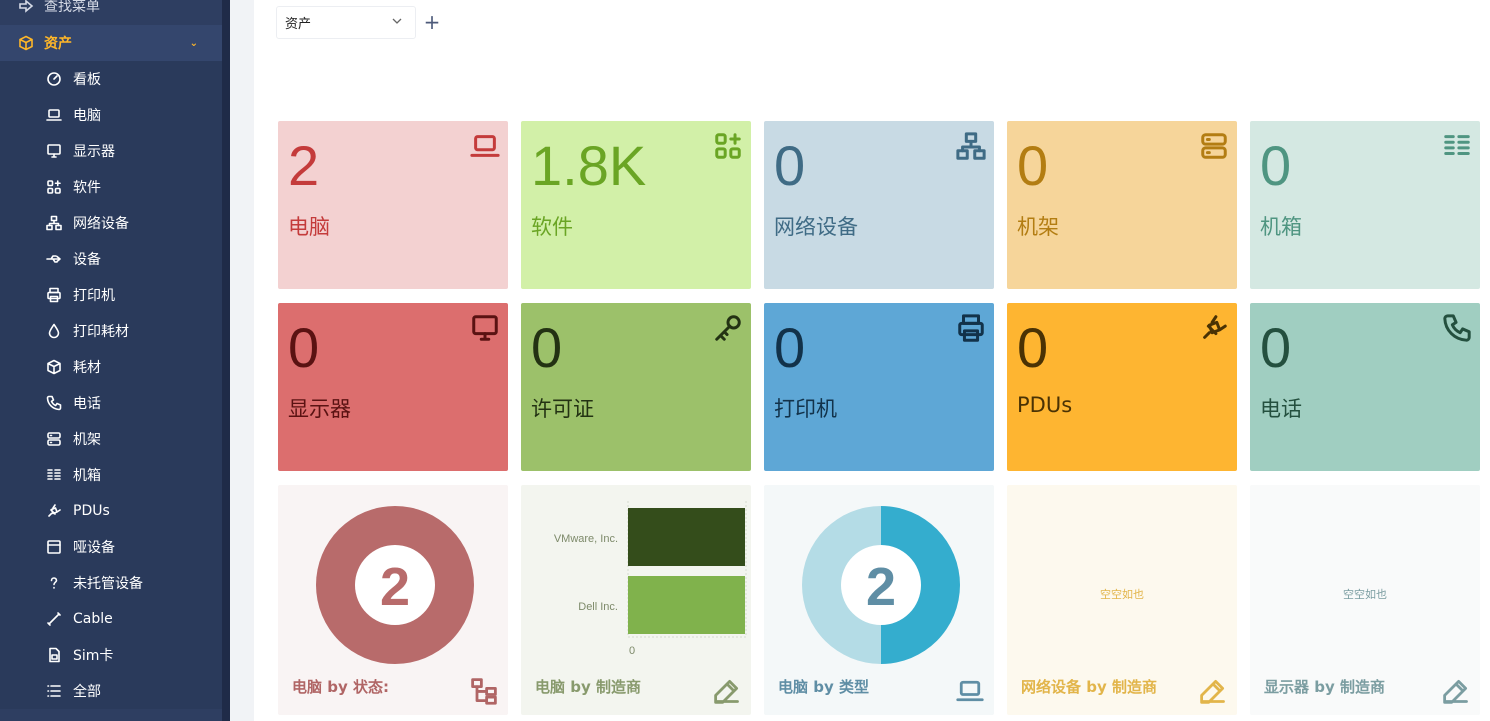  What do you see at coordinates (1365, 387) in the screenshot?
I see `stat-card: 0 电话` at bounding box center [1365, 387].